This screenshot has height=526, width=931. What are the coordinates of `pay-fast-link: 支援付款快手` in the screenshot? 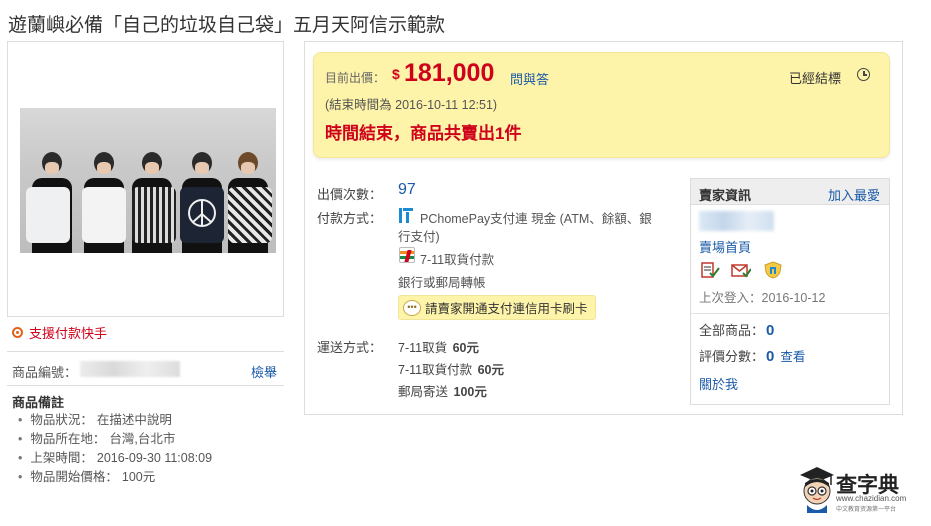 It's located at (59, 332).